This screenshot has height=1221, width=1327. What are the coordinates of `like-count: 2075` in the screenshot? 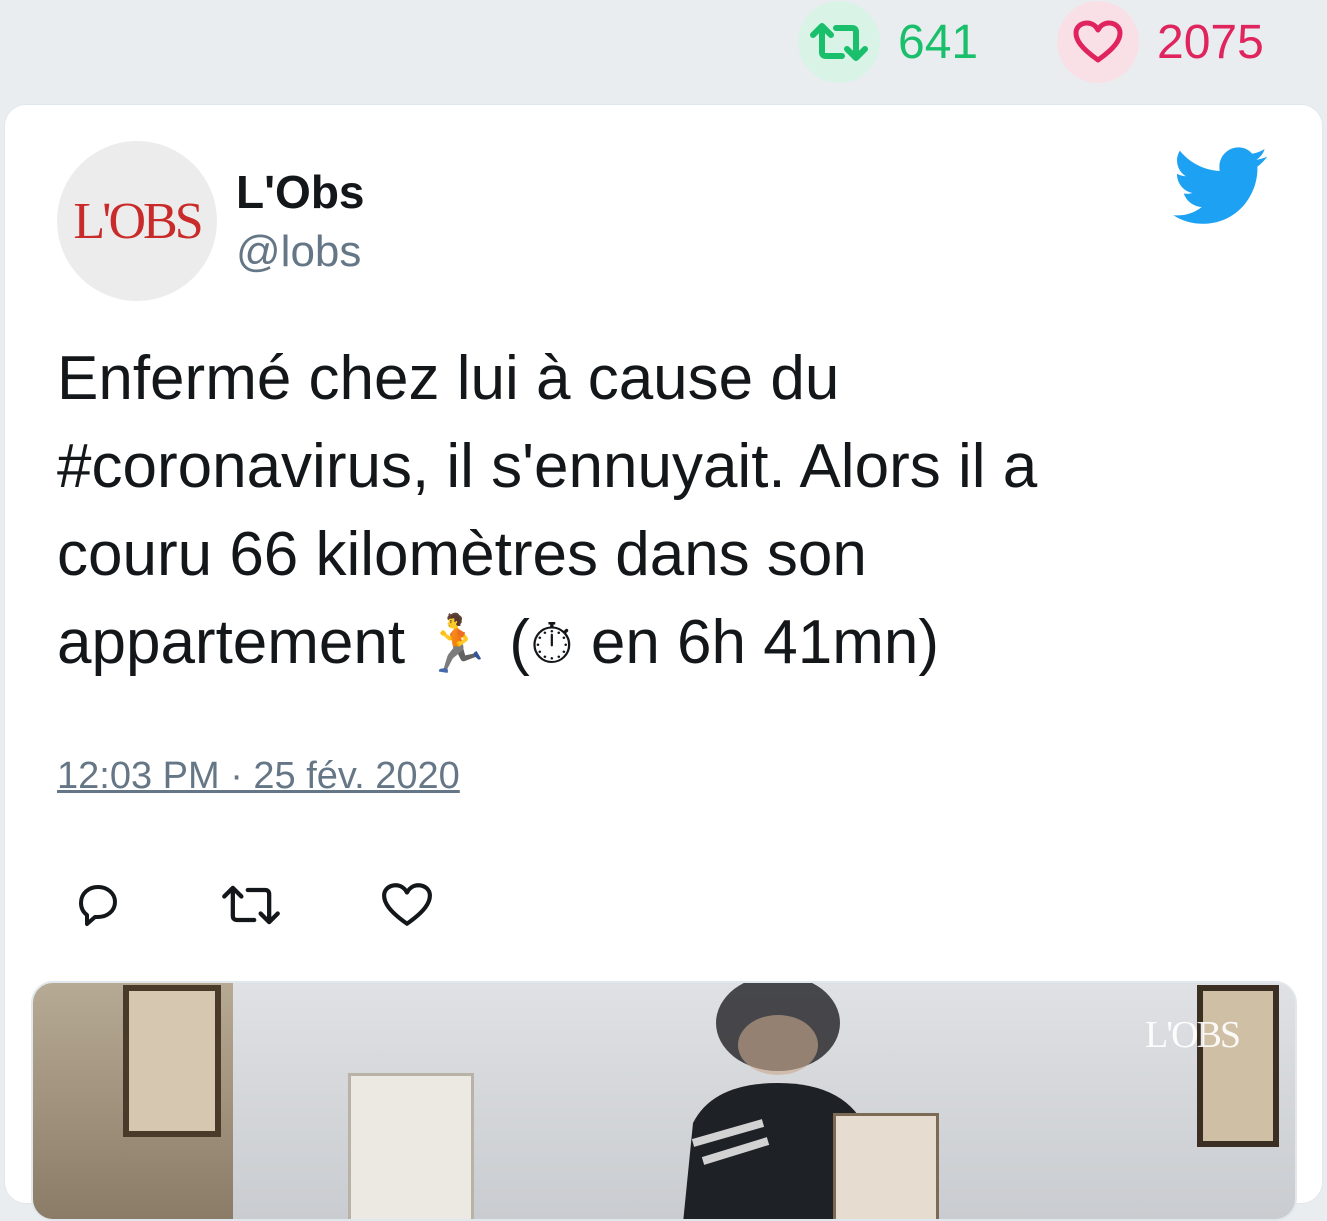 It's located at (1210, 42).